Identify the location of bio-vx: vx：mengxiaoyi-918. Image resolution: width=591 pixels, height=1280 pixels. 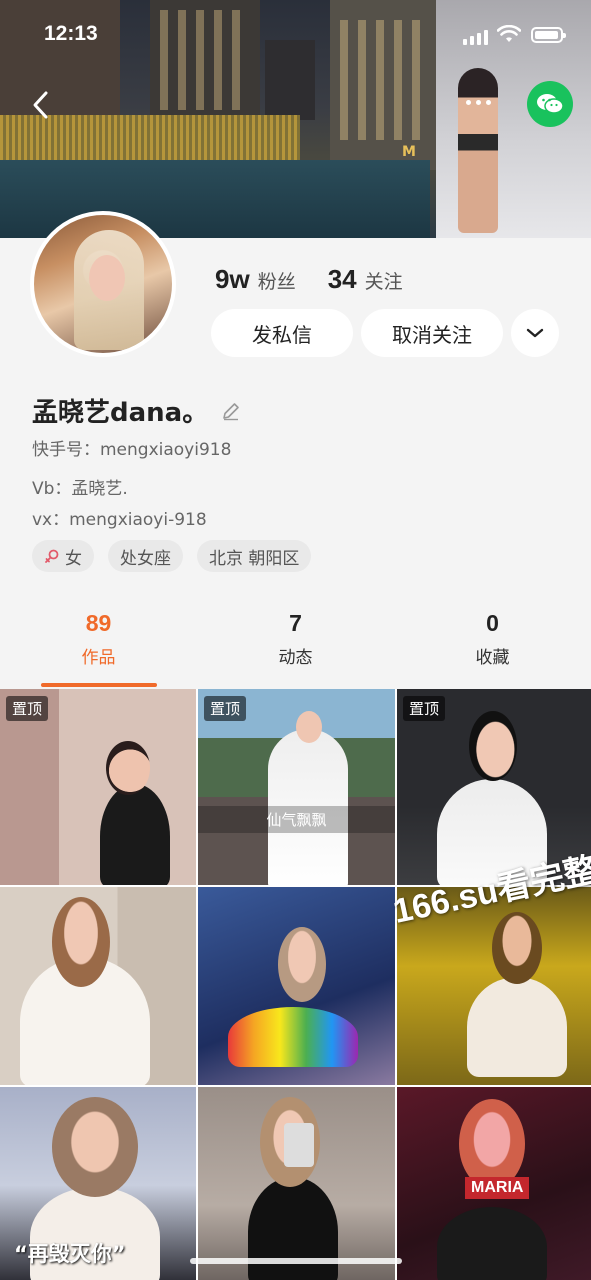
(119, 520).